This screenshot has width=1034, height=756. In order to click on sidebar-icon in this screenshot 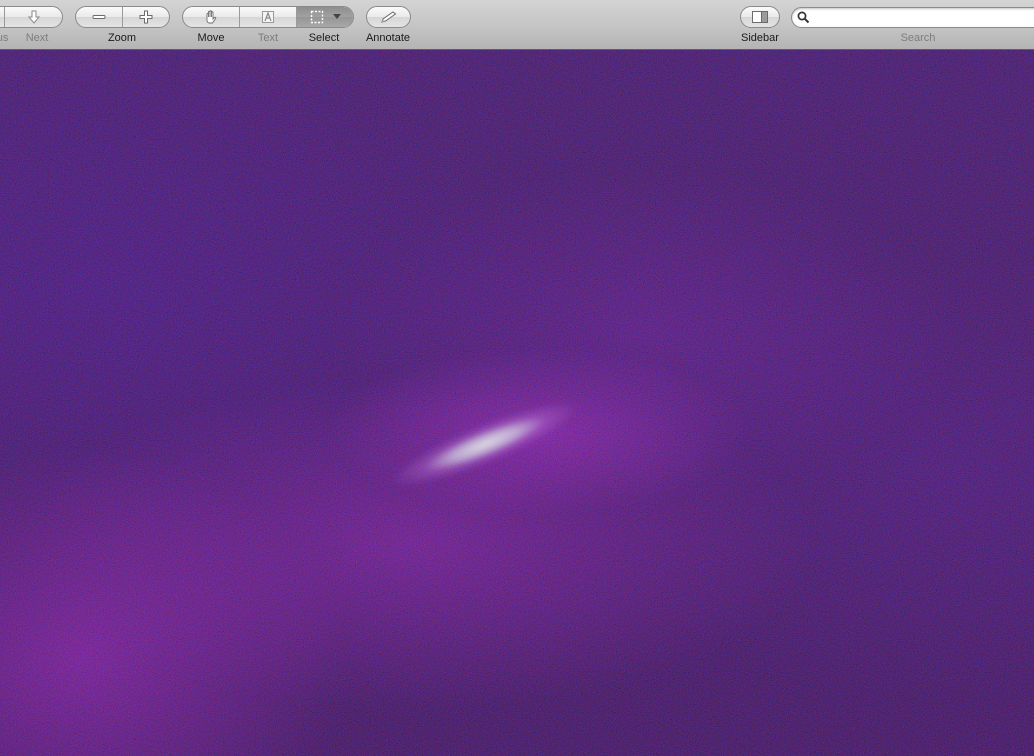, I will do `click(760, 17)`.